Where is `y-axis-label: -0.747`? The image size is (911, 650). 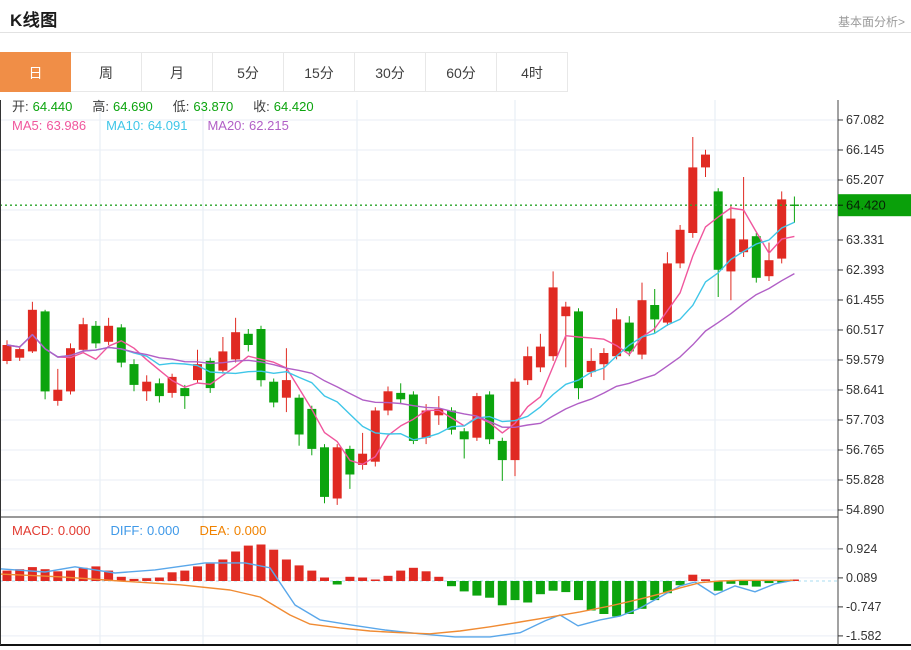 y-axis-label: -0.747 is located at coordinates (863, 607).